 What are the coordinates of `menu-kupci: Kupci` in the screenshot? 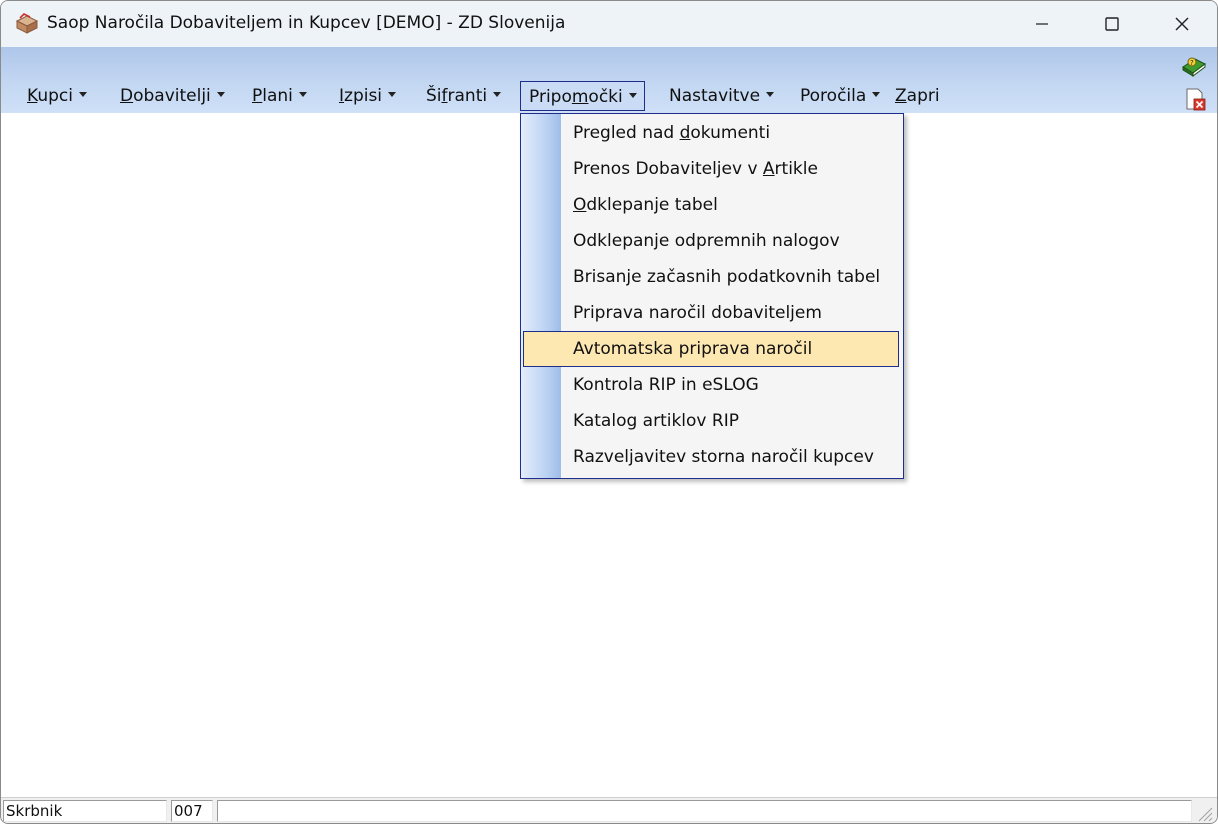 It's located at (57, 96).